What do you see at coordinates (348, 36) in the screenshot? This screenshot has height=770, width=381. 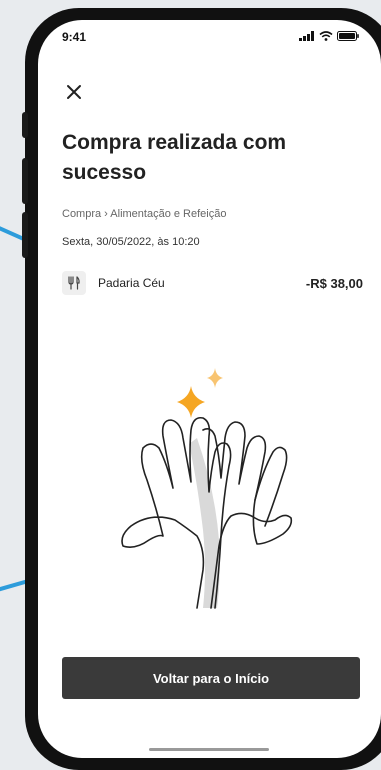 I see `battery-icon` at bounding box center [348, 36].